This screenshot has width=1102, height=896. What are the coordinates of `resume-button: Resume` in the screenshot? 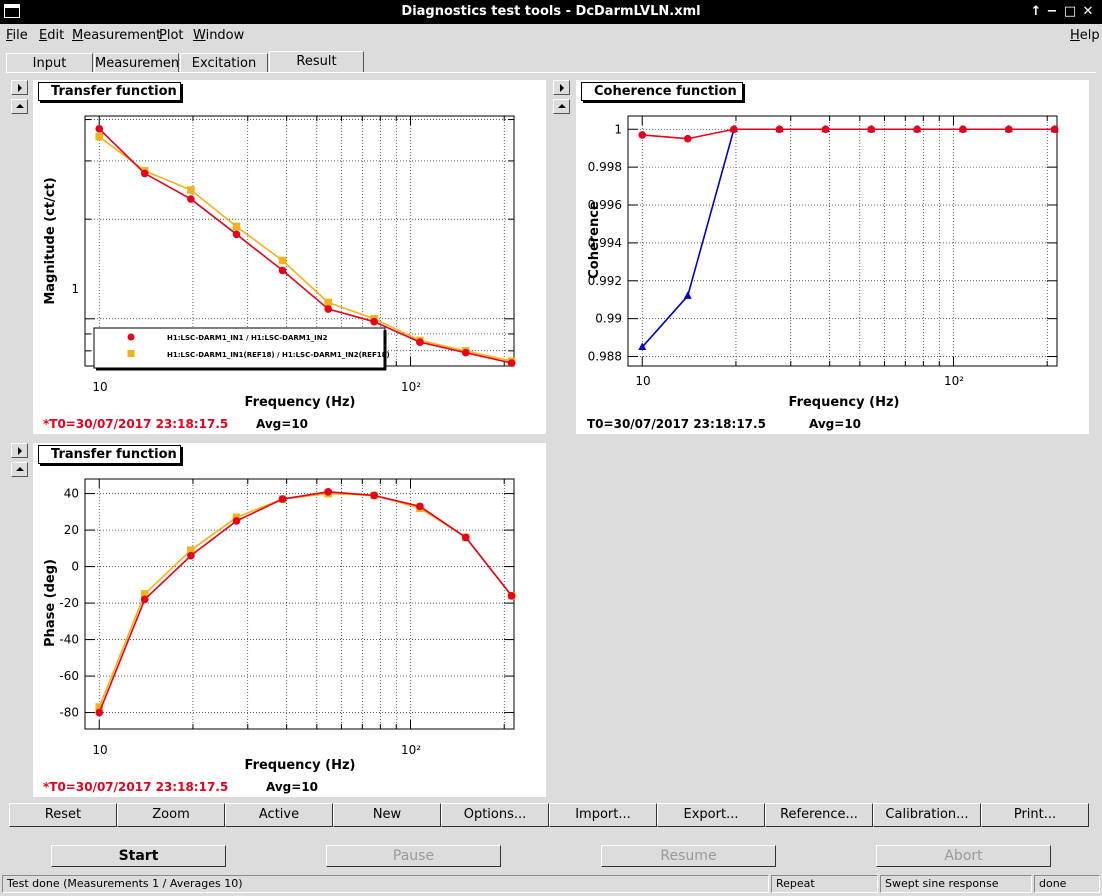 It's located at (688, 856).